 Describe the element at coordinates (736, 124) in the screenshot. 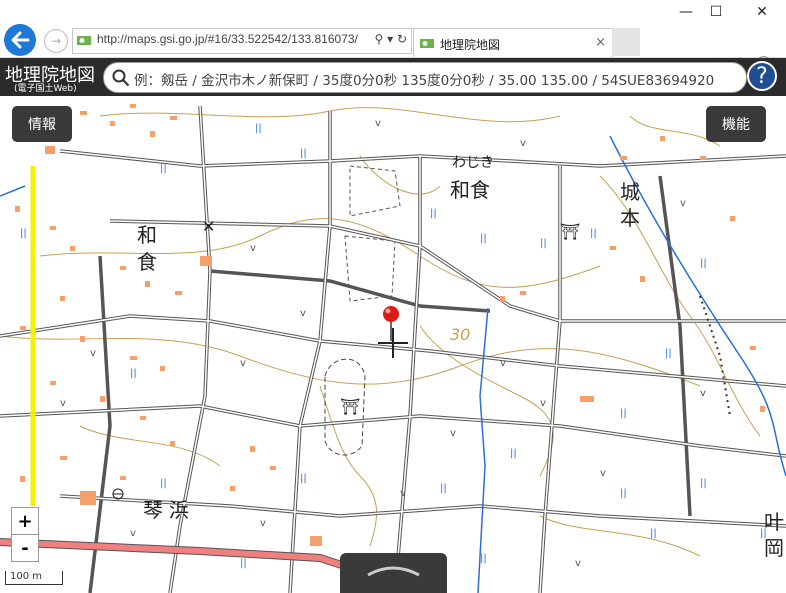

I see `function-button: 機能` at that location.